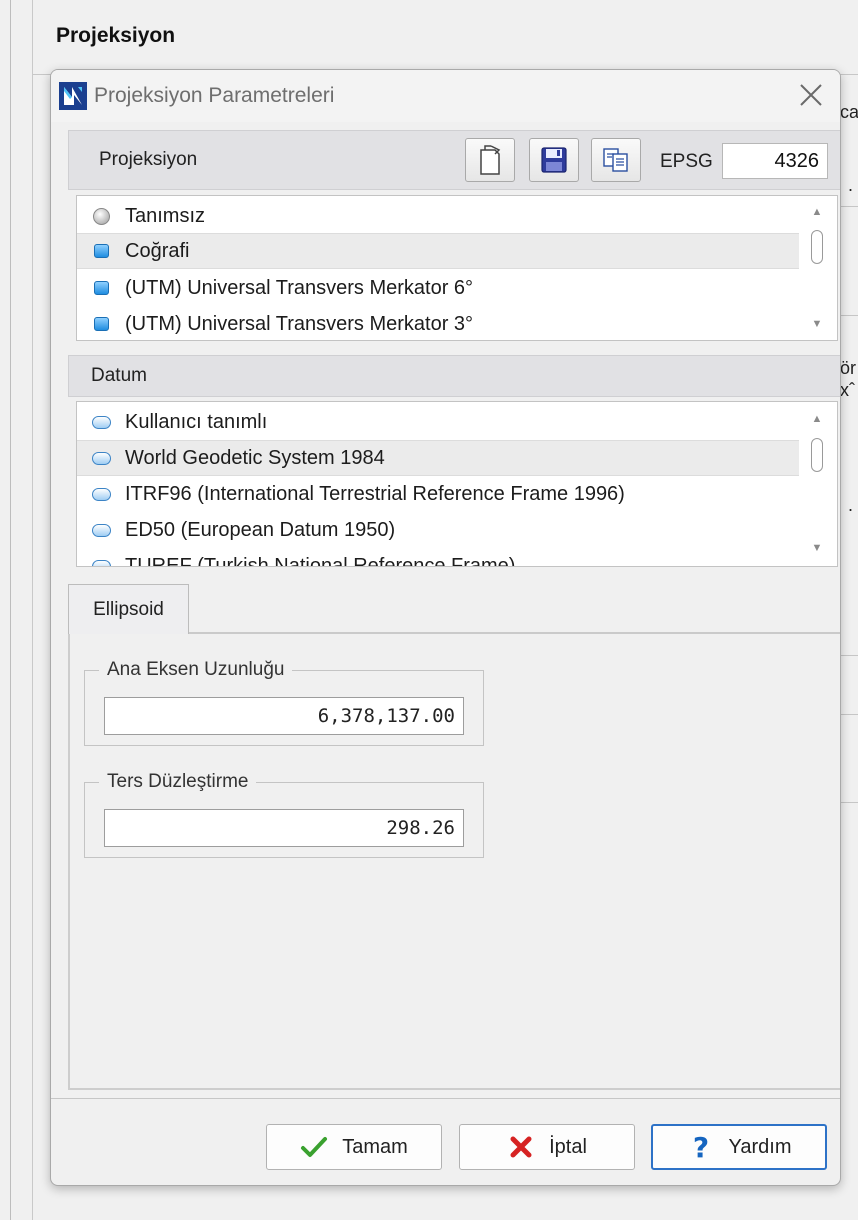 The image size is (858, 1220). Describe the element at coordinates (817, 484) in the screenshot. I see `datum-list-scrollbar: ▲ ▼` at that location.